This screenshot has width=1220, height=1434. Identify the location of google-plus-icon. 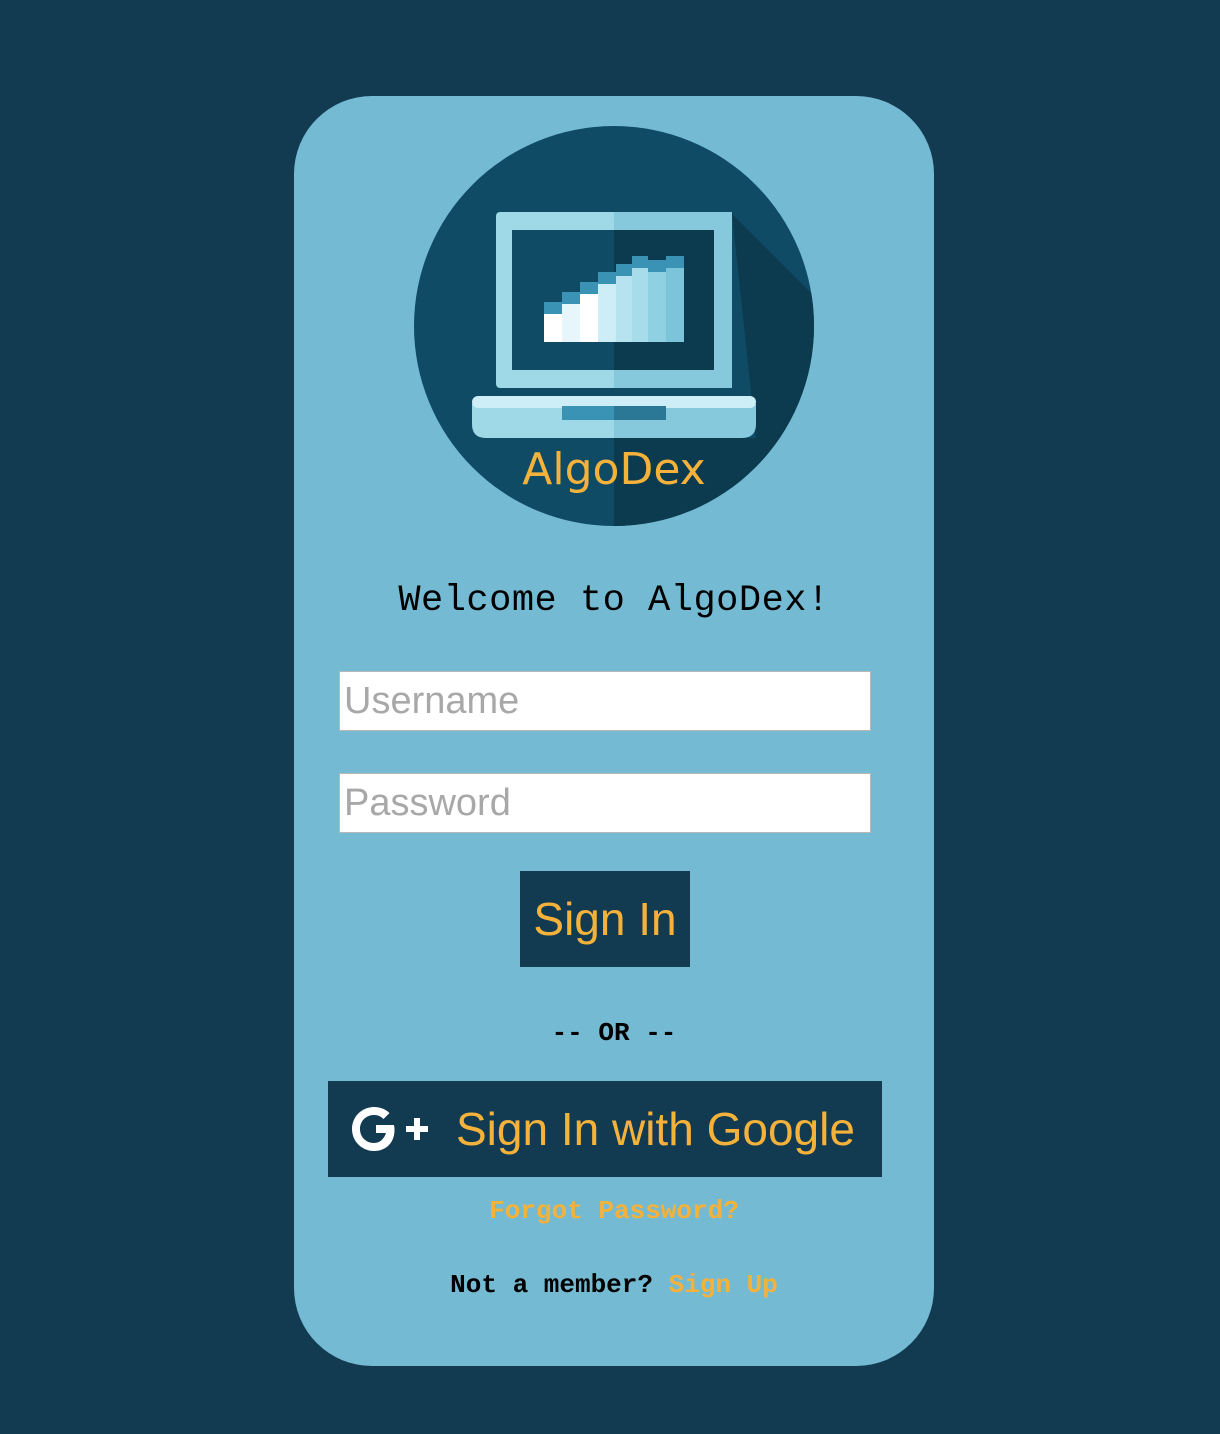
(390, 1129).